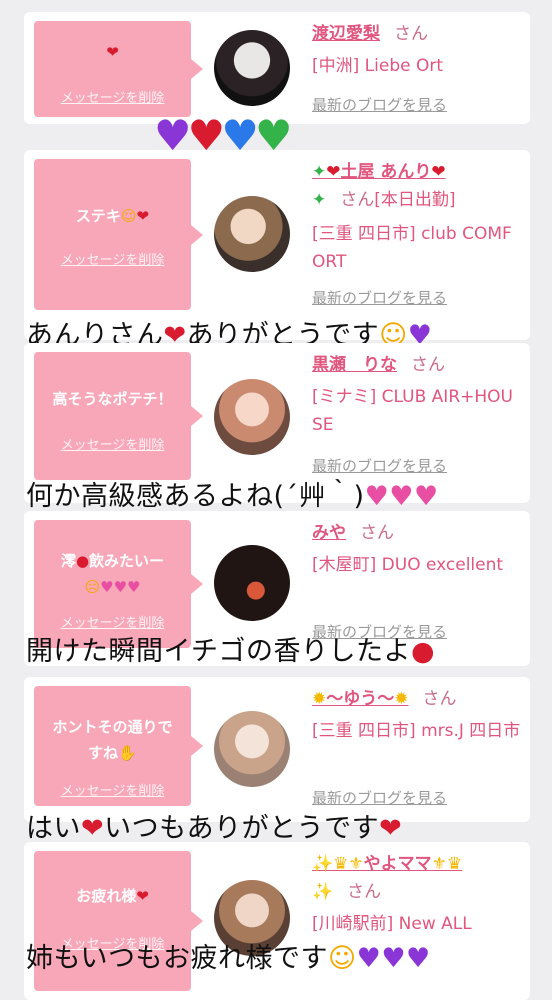  I want to click on status-label: [本日出勤], so click(415, 200).